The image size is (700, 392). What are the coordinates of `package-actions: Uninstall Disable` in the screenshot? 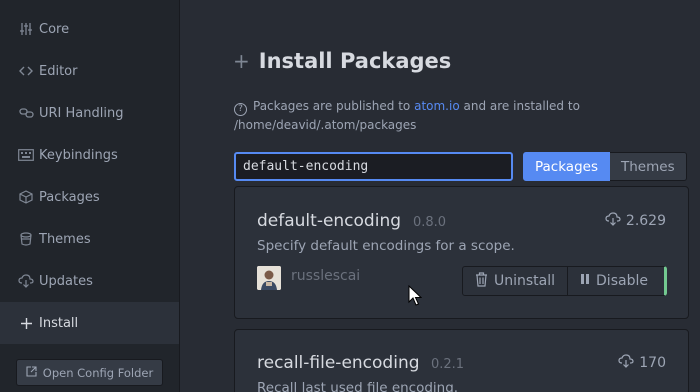 It's located at (564, 281).